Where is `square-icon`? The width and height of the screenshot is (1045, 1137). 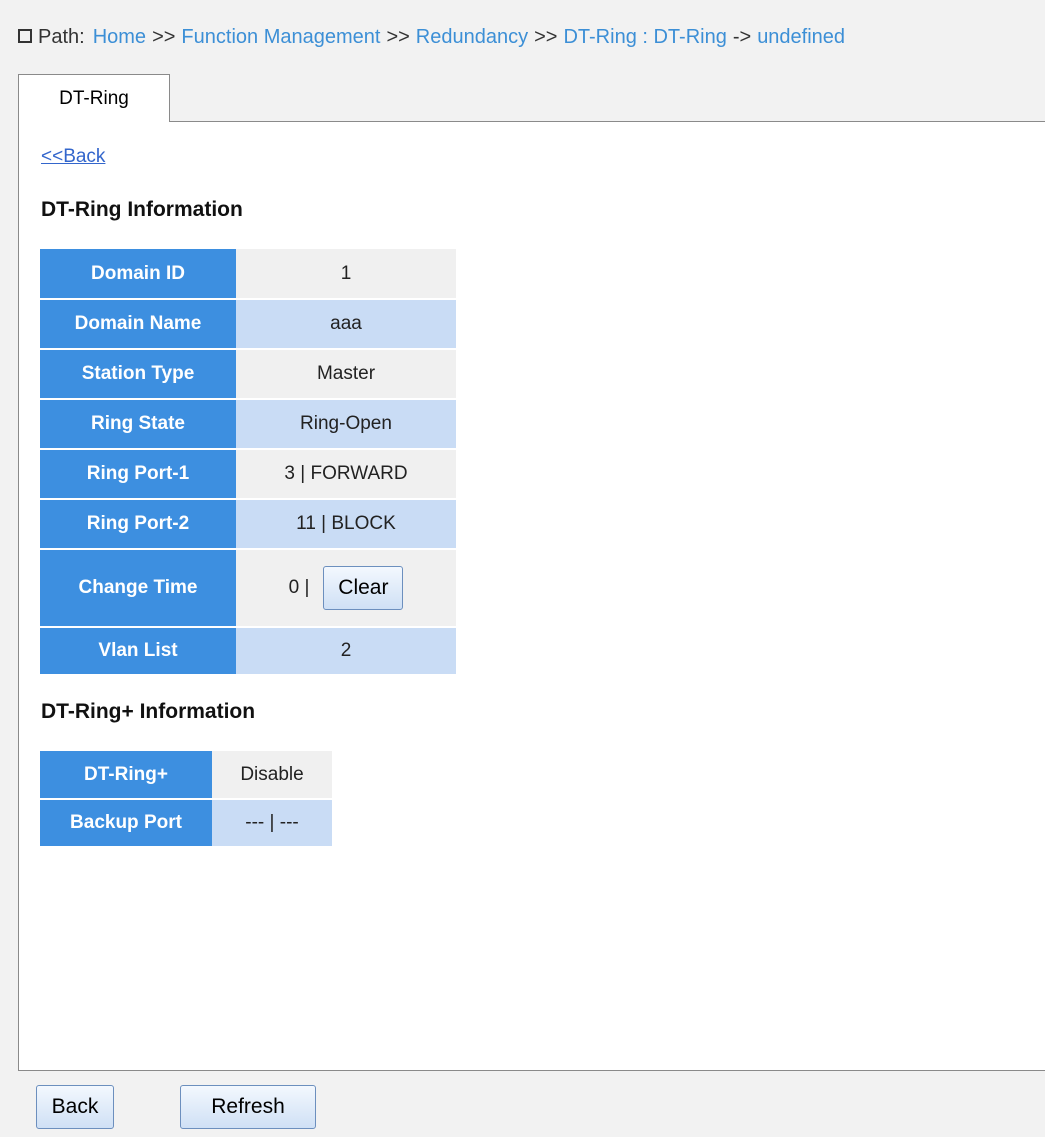
square-icon is located at coordinates (25, 36).